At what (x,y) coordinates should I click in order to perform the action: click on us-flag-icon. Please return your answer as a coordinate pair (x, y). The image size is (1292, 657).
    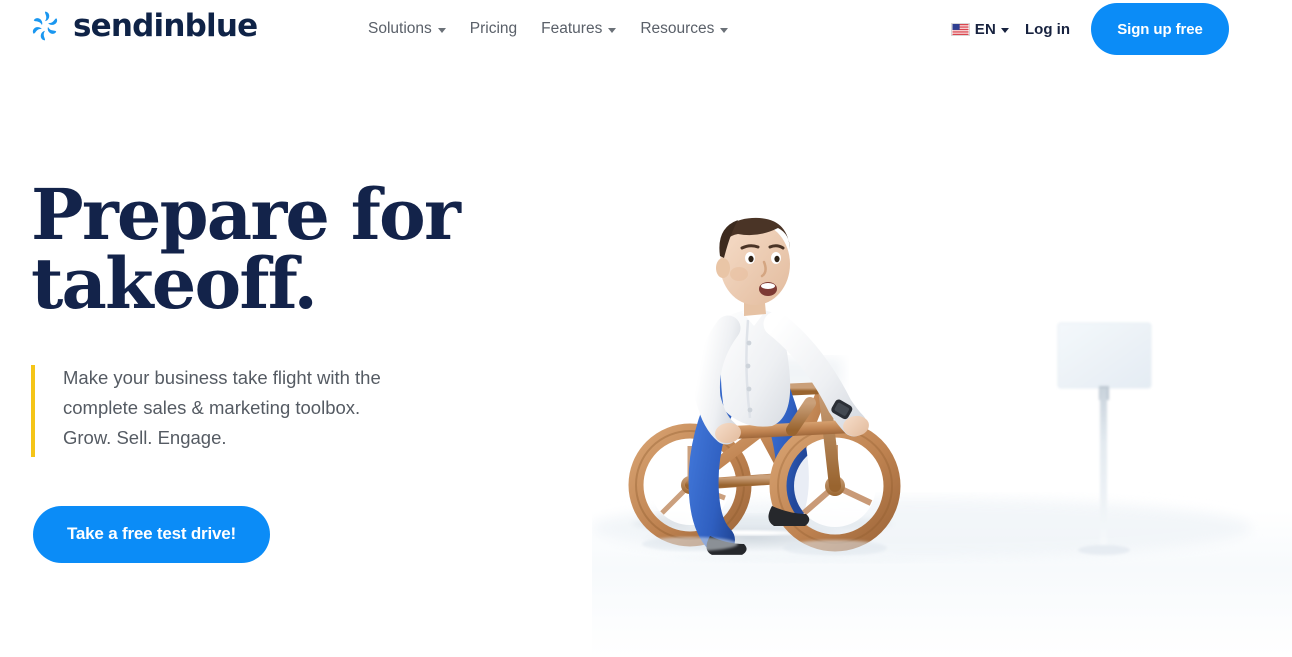
    Looking at the image, I should click on (960, 29).